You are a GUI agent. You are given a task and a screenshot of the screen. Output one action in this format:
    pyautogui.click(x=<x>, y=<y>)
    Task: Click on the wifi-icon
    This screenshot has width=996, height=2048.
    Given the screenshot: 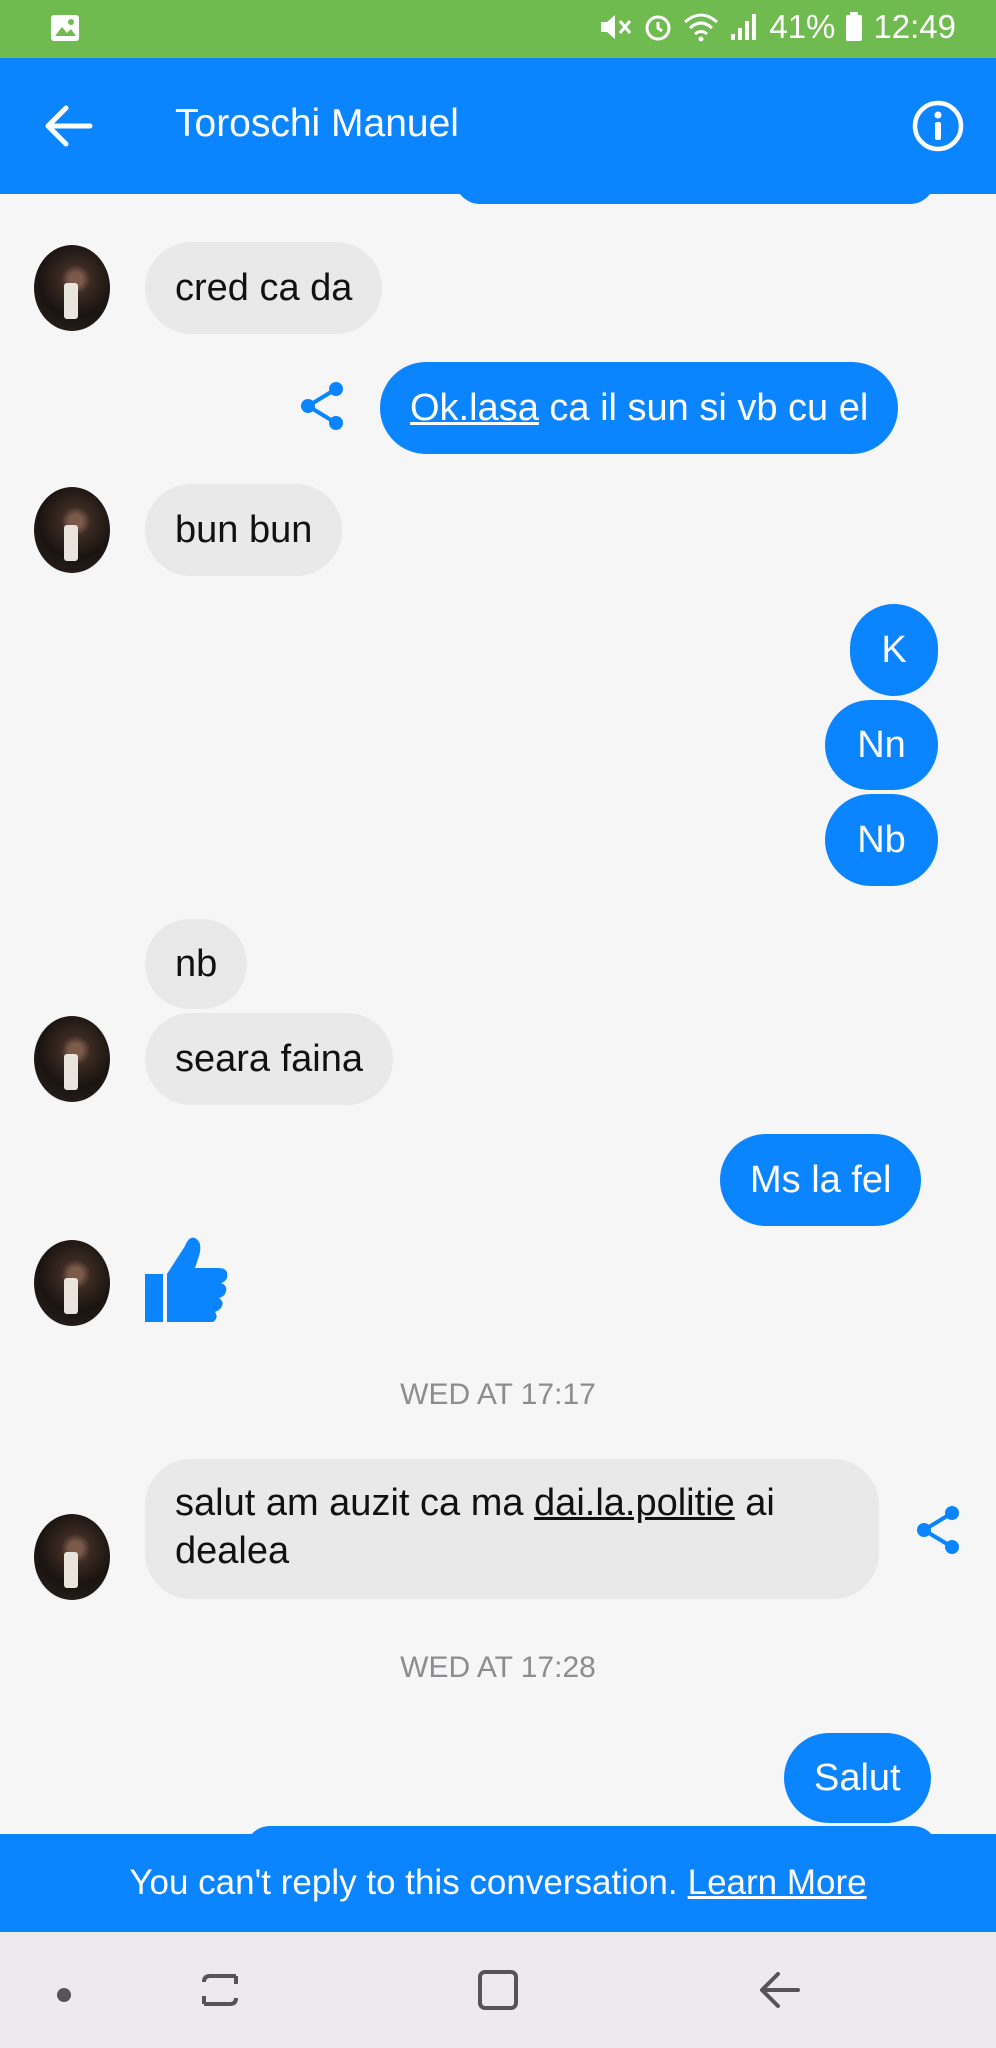 What is the action you would take?
    pyautogui.click(x=701, y=27)
    